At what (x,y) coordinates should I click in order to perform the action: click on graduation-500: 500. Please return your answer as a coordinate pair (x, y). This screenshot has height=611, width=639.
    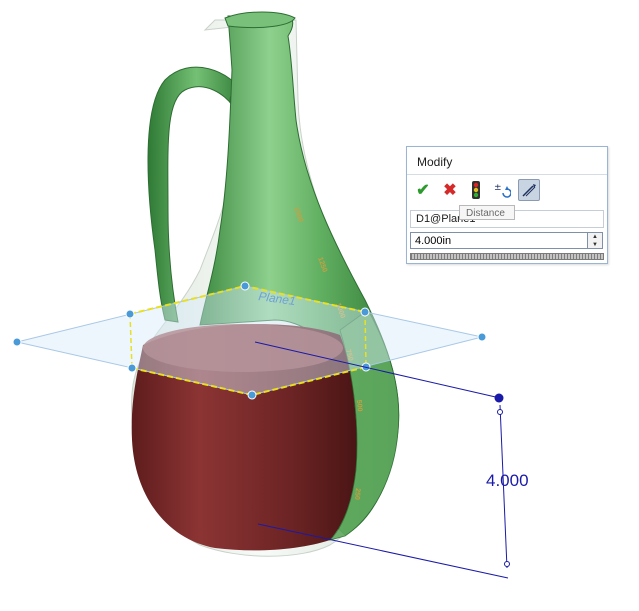
    Looking at the image, I should click on (359, 406).